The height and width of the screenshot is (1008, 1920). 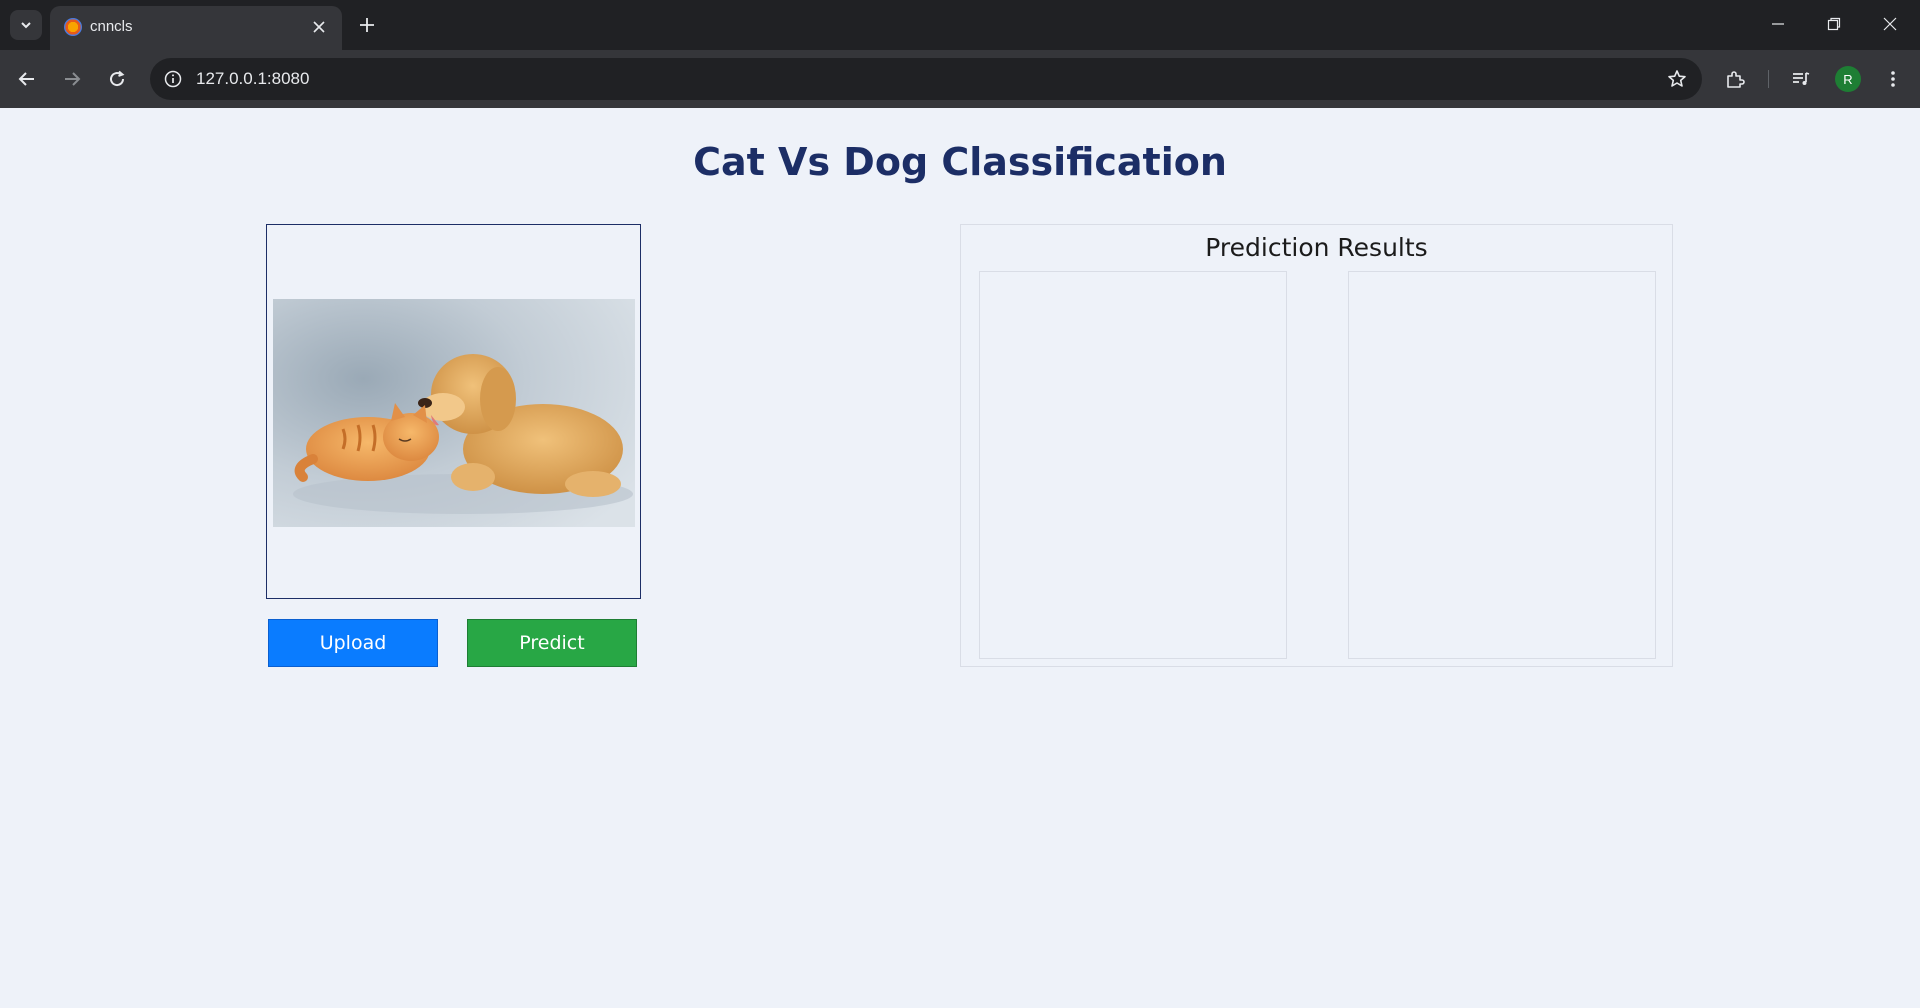 What do you see at coordinates (196, 28) in the screenshot?
I see `browser-tab: cnncls` at bounding box center [196, 28].